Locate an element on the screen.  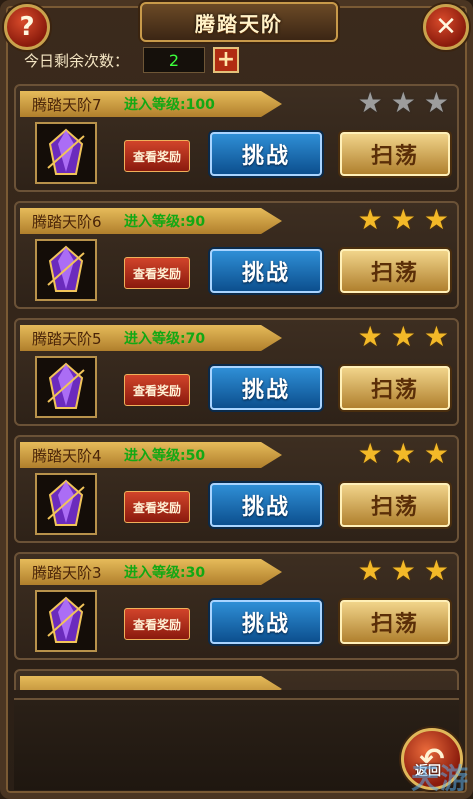
page-title: 腾踏天阶 is located at coordinates (239, 23).